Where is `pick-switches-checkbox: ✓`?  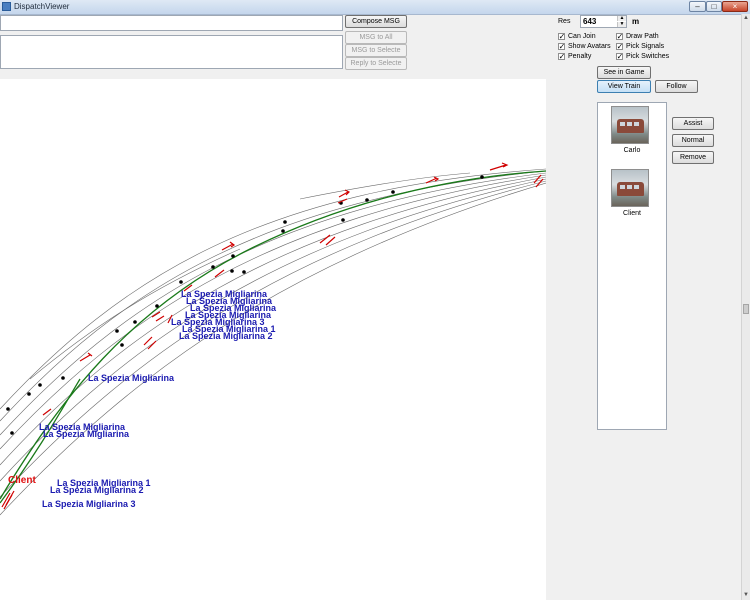
pick-switches-checkbox: ✓ is located at coordinates (619, 56).